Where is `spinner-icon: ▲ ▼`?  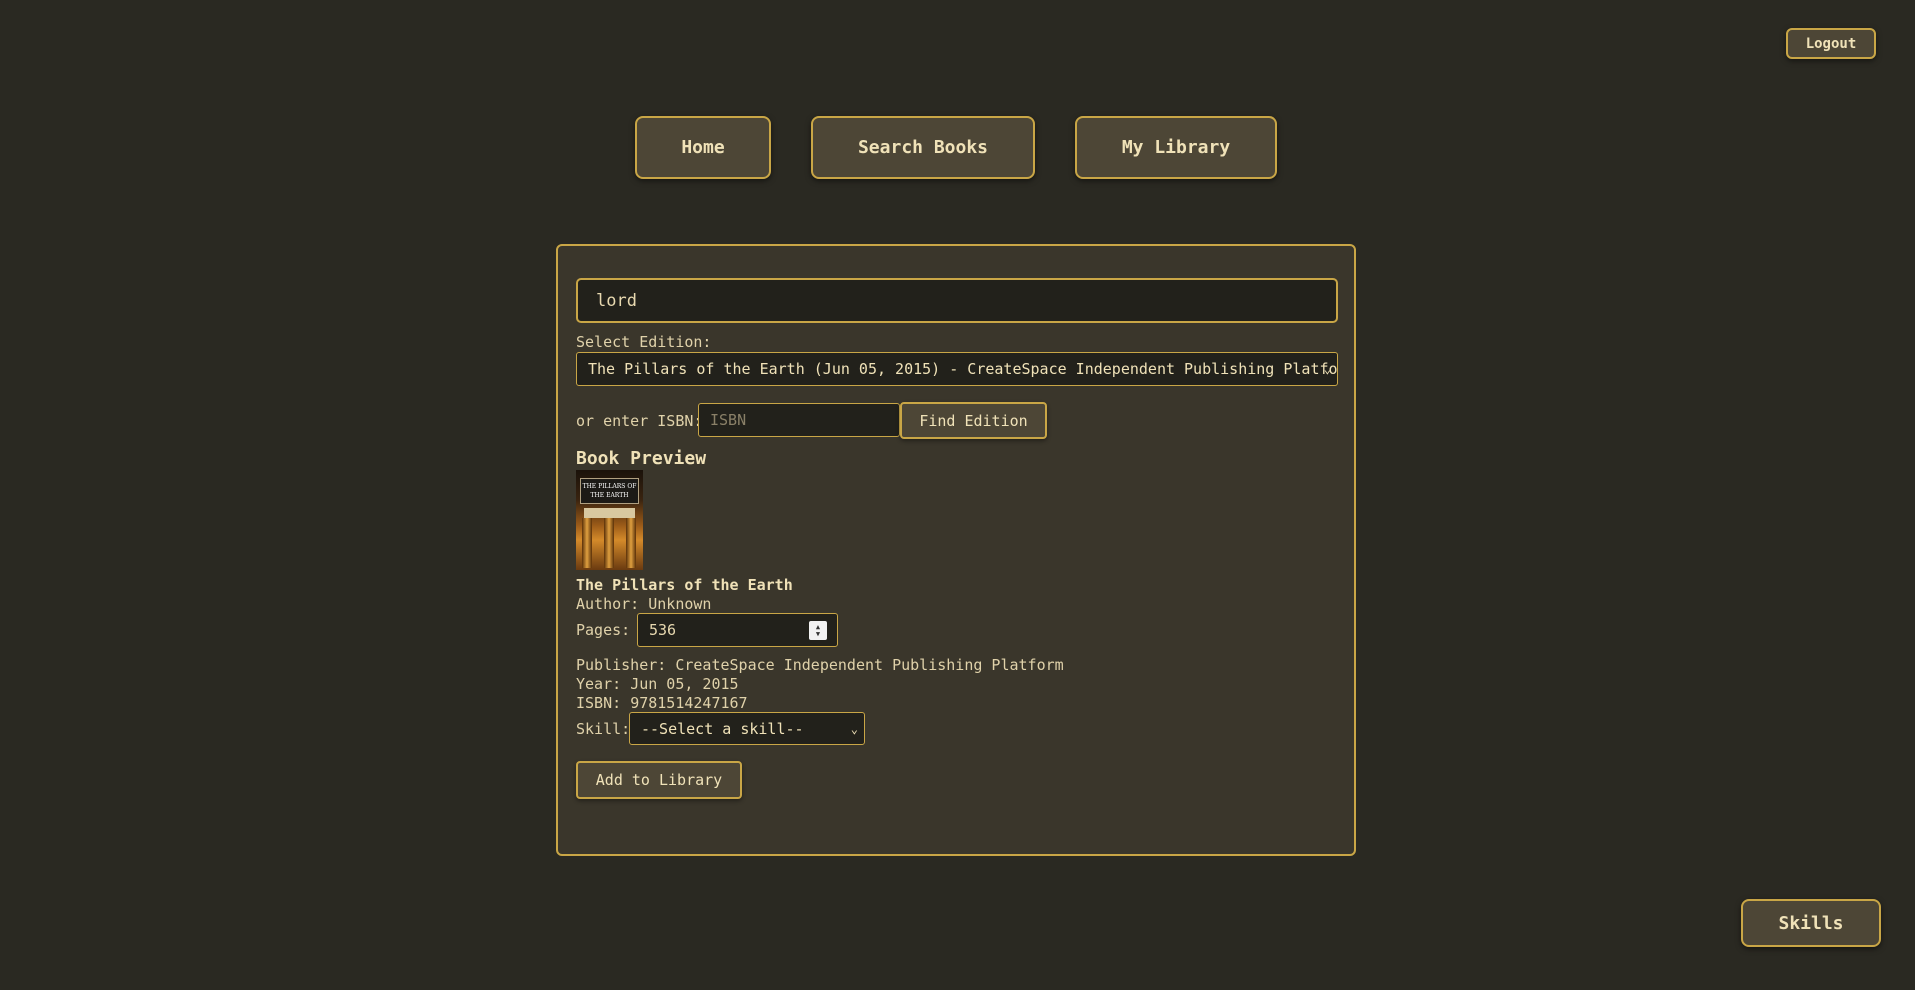 spinner-icon: ▲ ▼ is located at coordinates (818, 630).